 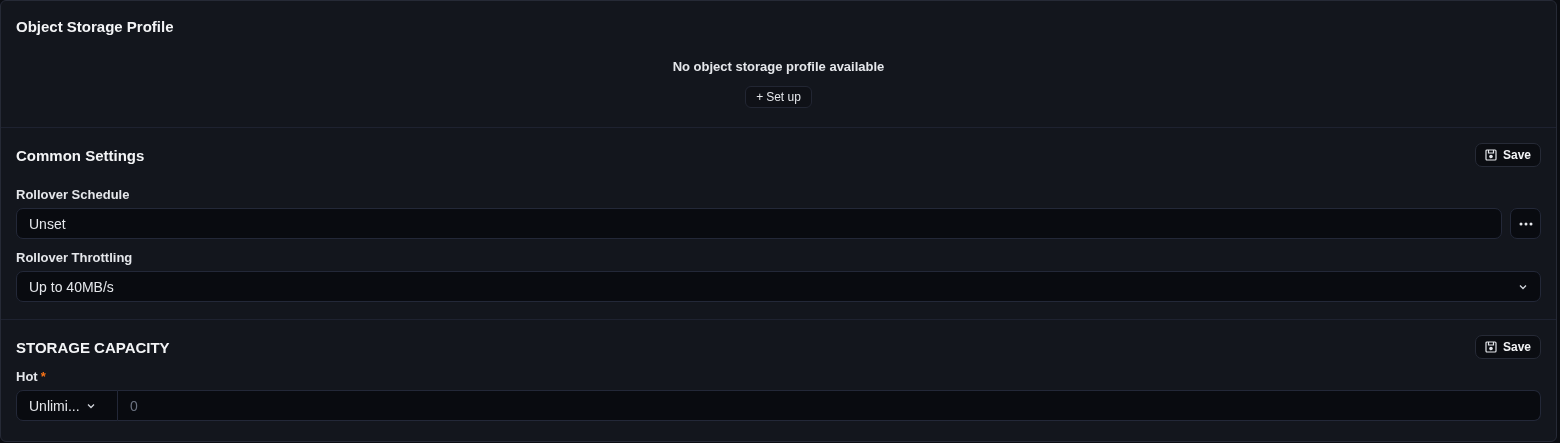 I want to click on empty-message: No object storage profile available, so click(x=778, y=66).